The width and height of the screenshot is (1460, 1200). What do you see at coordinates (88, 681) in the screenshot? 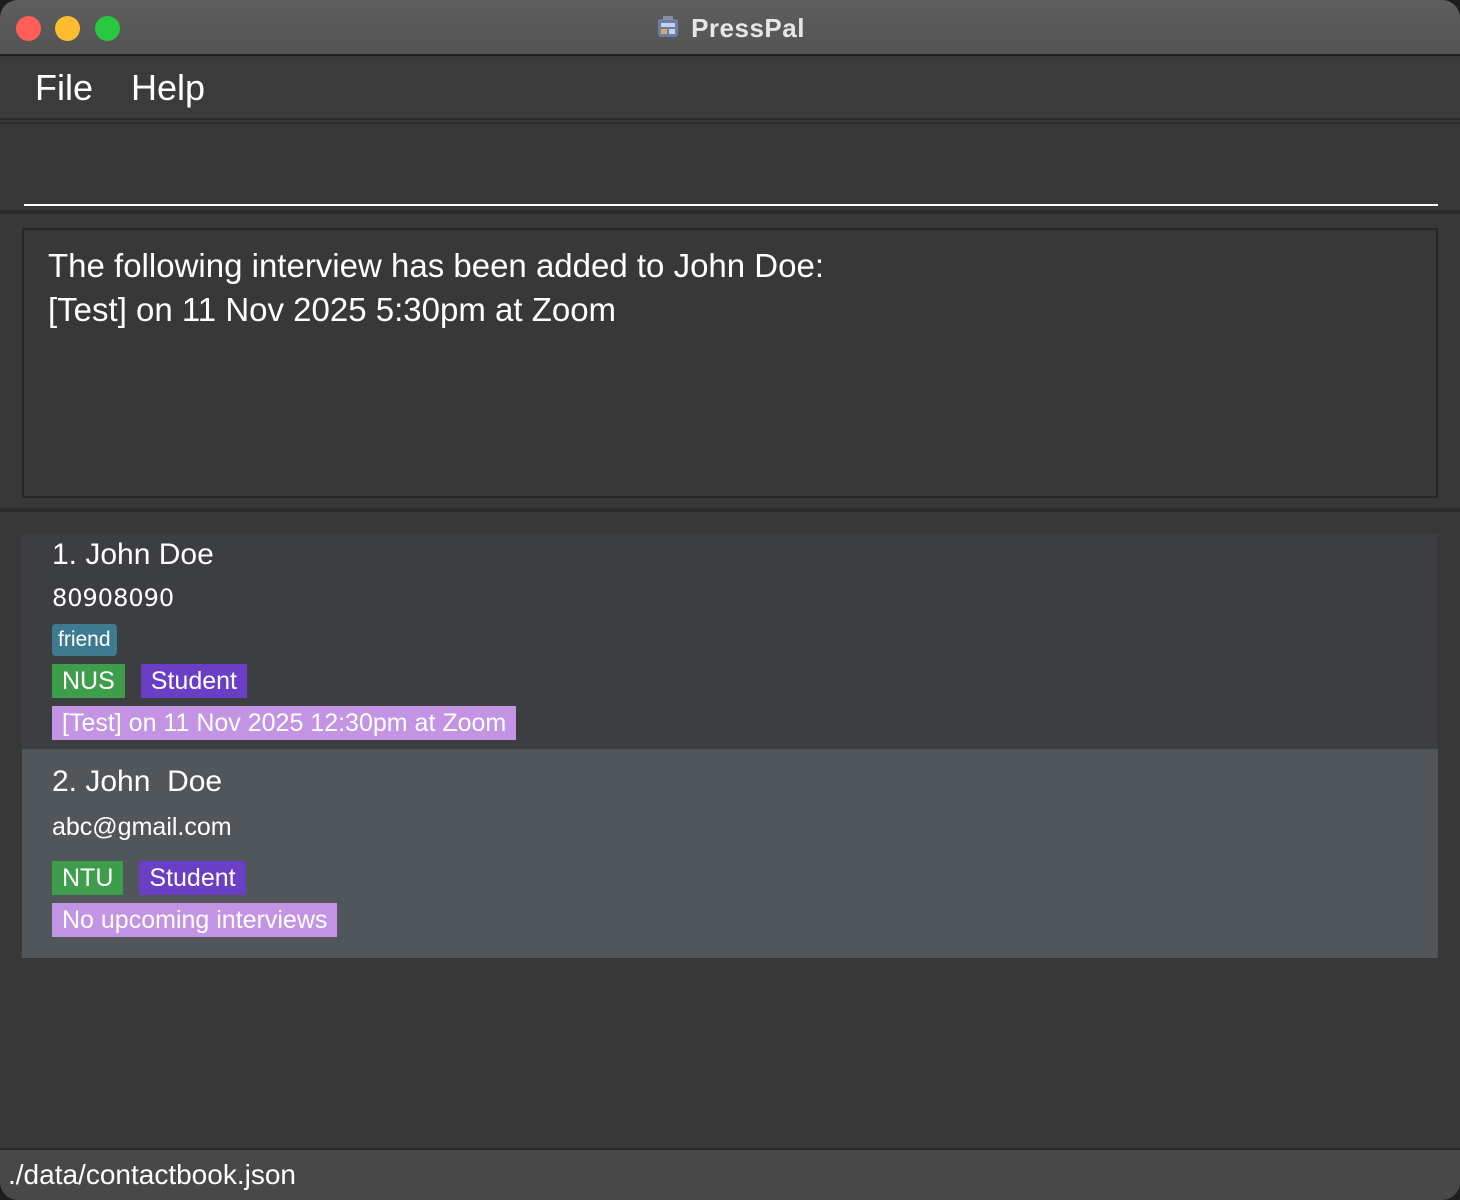
I see `tag-school: NUS` at bounding box center [88, 681].